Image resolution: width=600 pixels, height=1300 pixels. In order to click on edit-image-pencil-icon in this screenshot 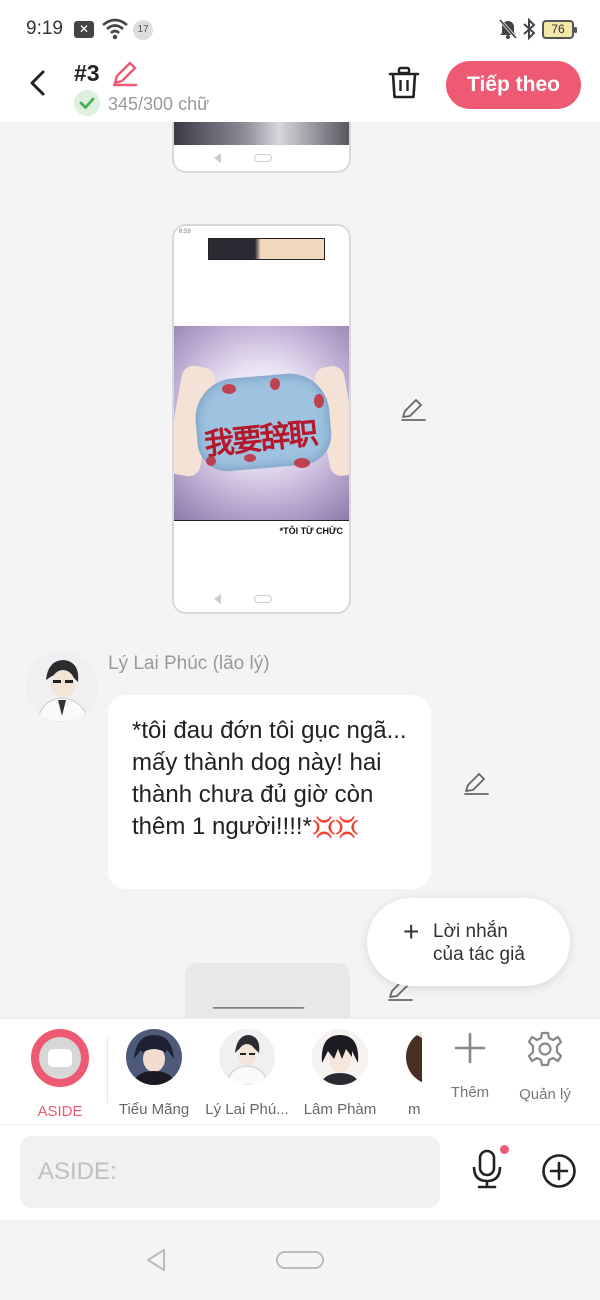, I will do `click(413, 412)`.